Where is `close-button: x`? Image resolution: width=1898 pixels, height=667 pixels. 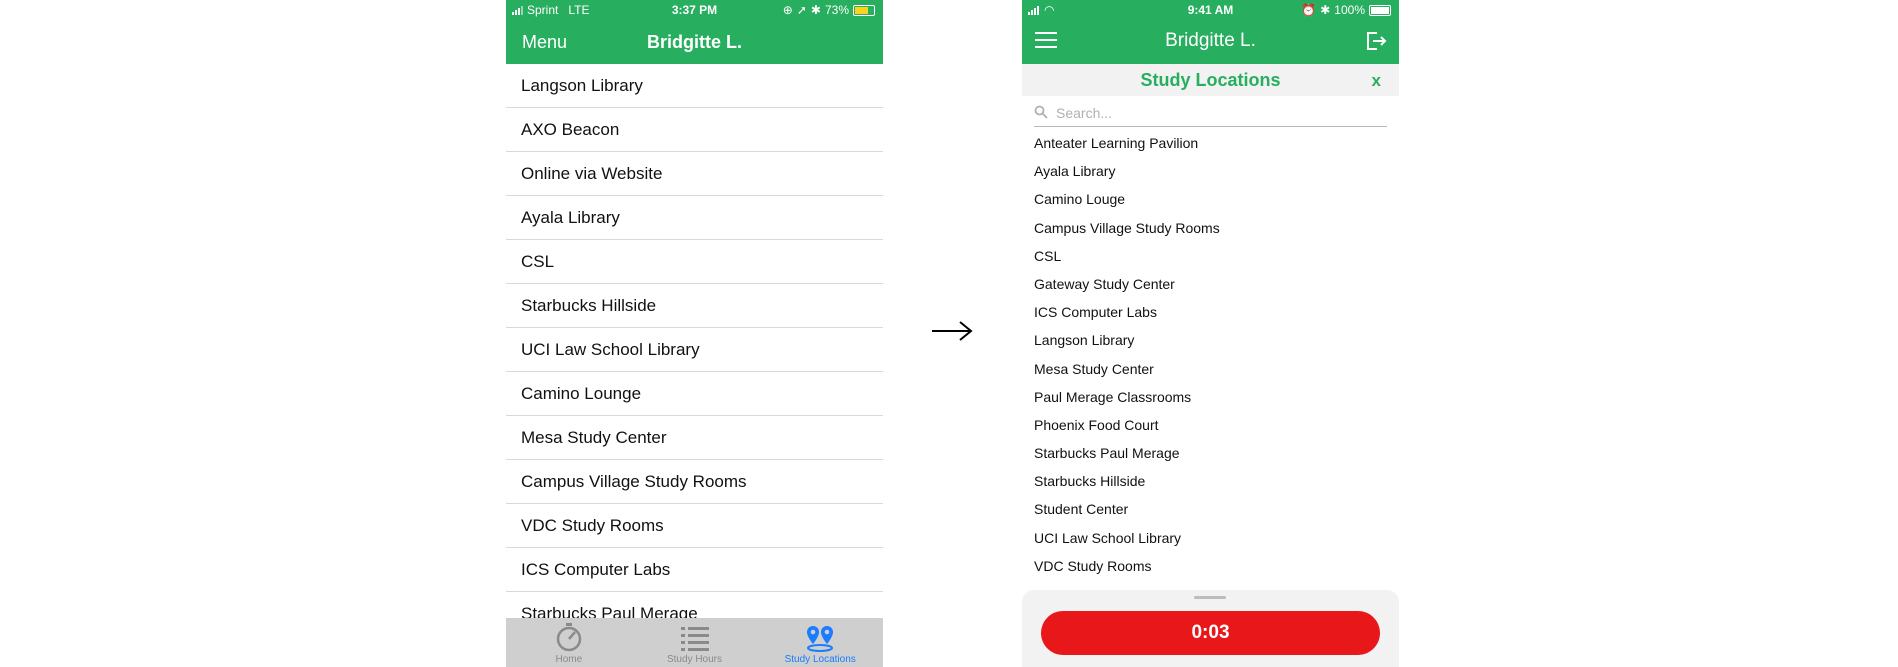
close-button: x is located at coordinates (1376, 81).